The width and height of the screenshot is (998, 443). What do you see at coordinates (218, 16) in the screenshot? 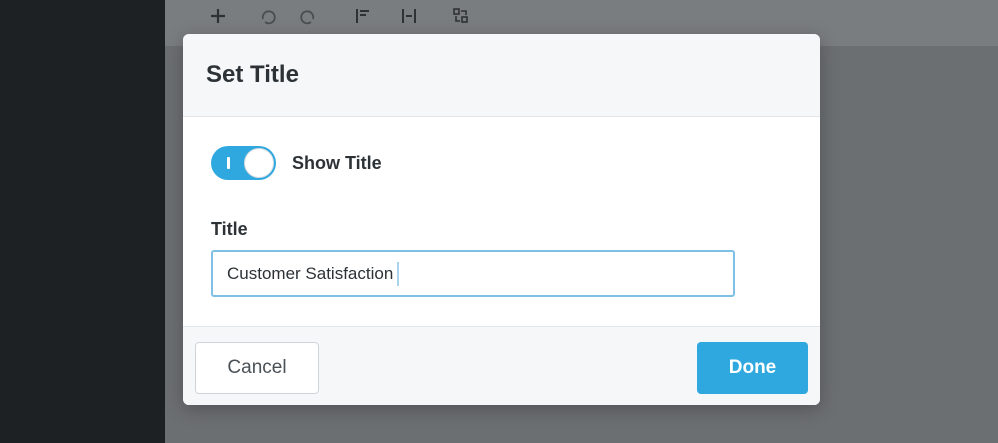
I see `plus-icon` at bounding box center [218, 16].